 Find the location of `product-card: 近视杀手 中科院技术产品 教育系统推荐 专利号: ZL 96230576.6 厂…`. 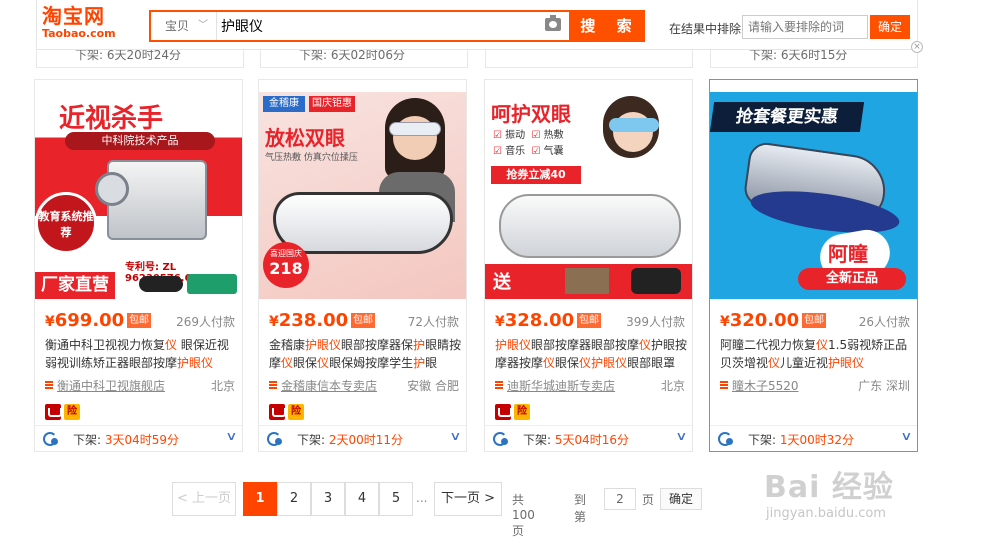

product-card: 近视杀手 中科院技术产品 教育系统推荐 专利号: ZL 96230576.6 厂… is located at coordinates (138, 265).